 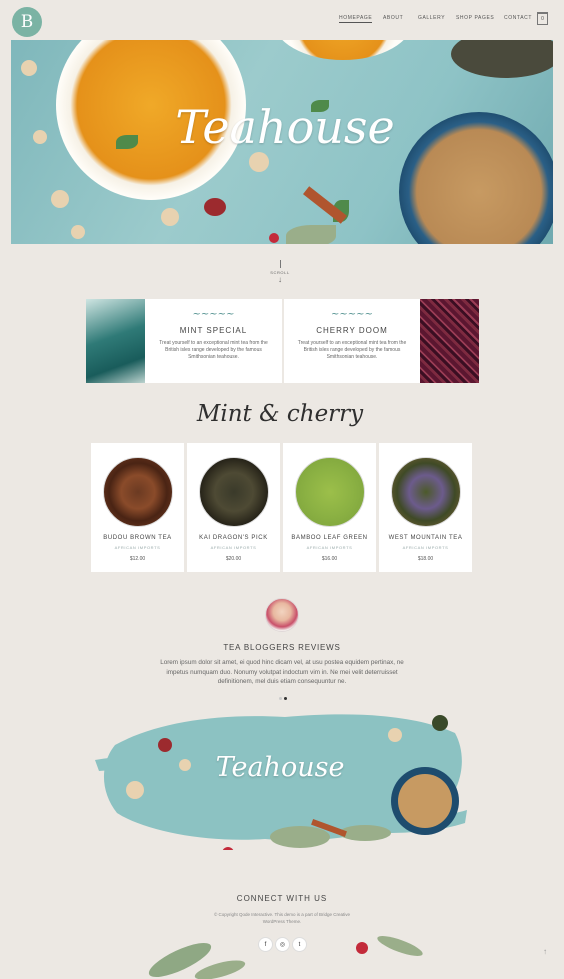 What do you see at coordinates (393, 18) in the screenshot?
I see `nav-about: ABOUT` at bounding box center [393, 18].